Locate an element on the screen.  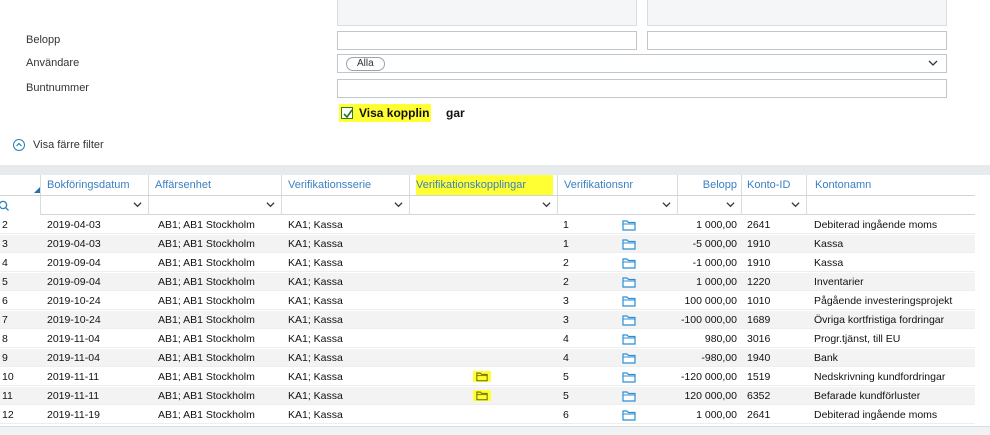
row-number: 8 is located at coordinates (5, 339).